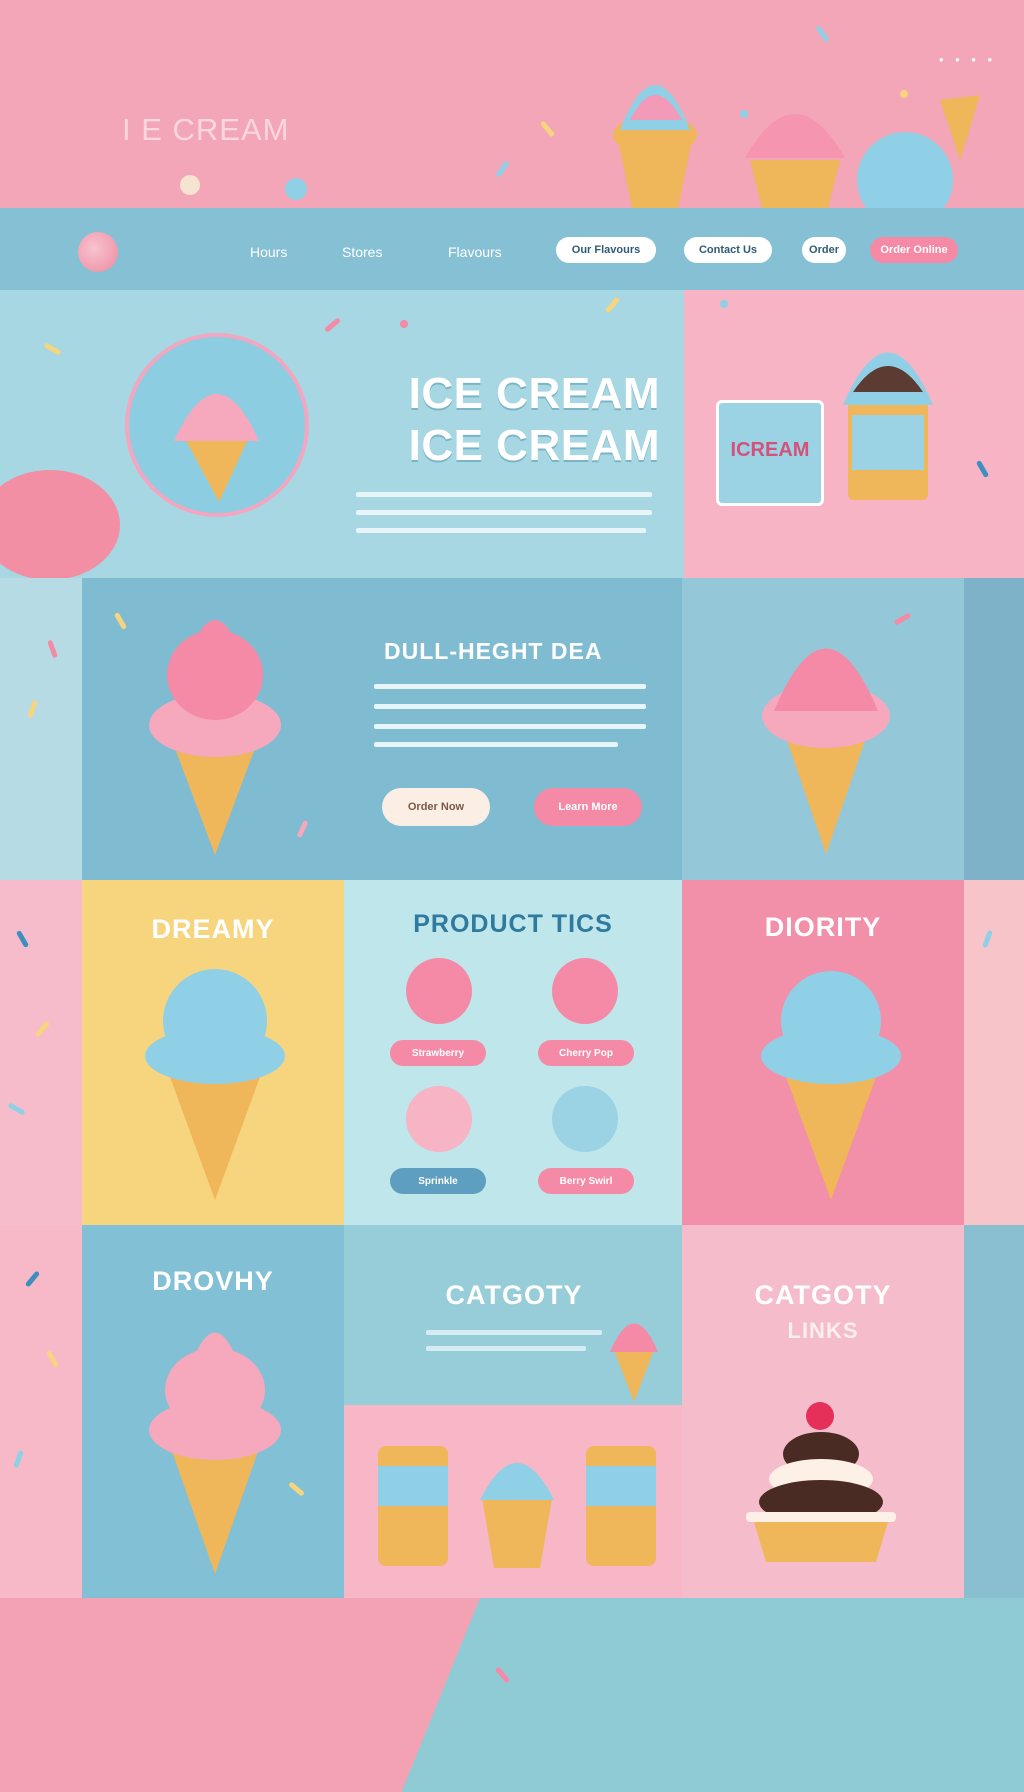  What do you see at coordinates (823, 927) in the screenshot?
I see `priority-title: DIORITY` at bounding box center [823, 927].